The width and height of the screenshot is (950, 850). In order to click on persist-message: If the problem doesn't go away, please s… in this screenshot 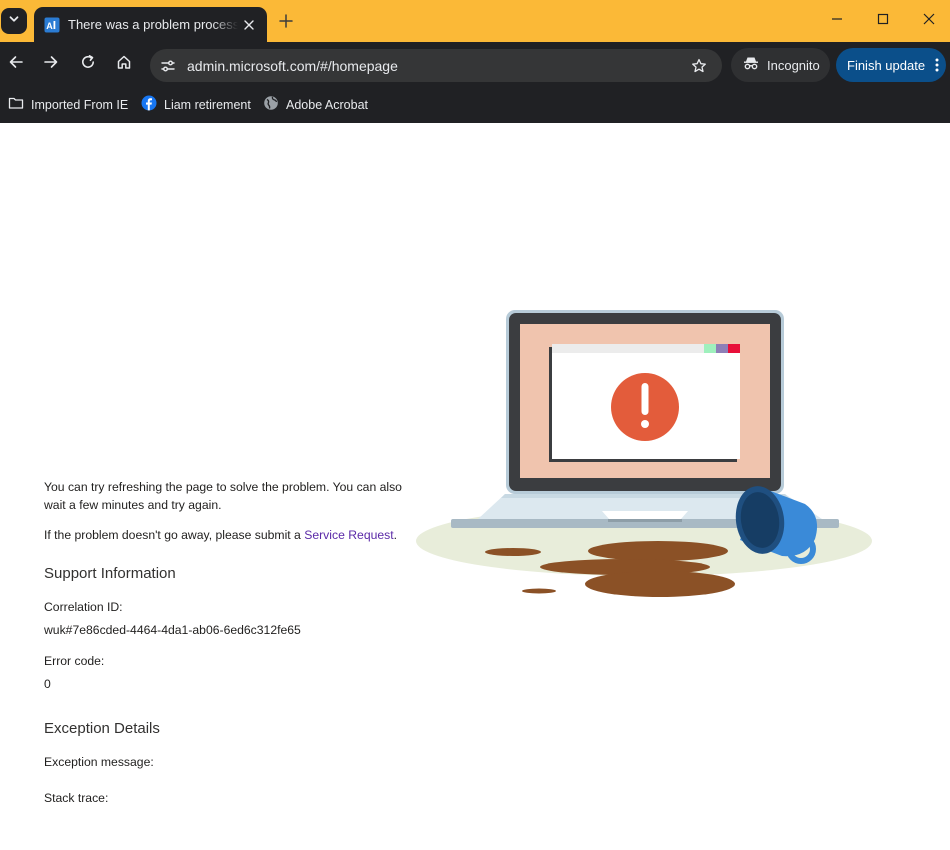, I will do `click(220, 535)`.